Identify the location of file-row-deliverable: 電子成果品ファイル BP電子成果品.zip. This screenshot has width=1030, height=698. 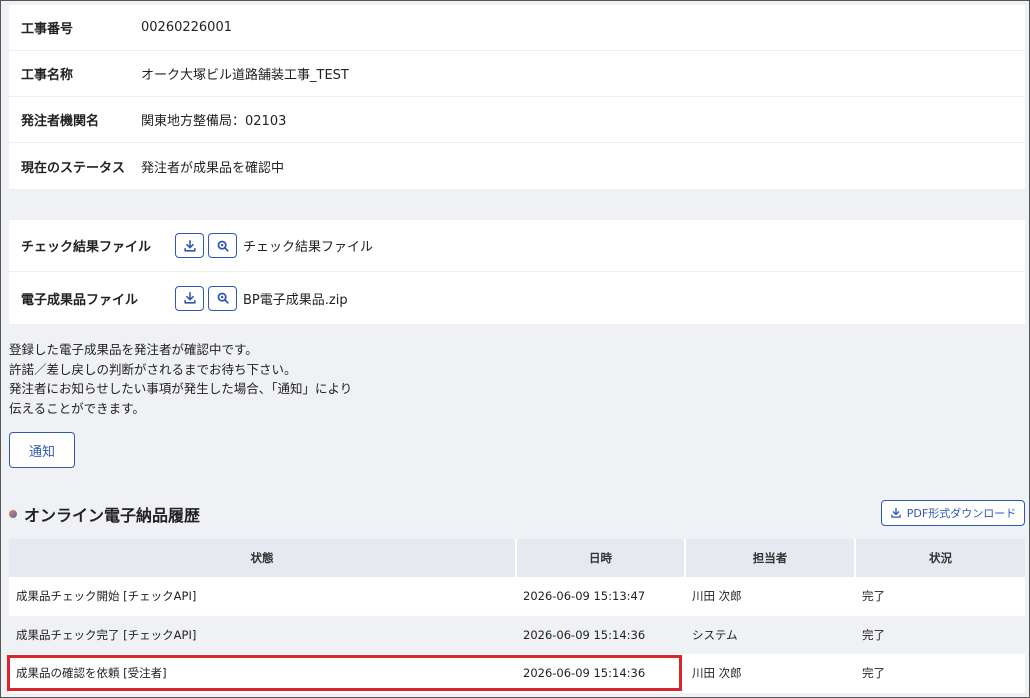
(517, 298).